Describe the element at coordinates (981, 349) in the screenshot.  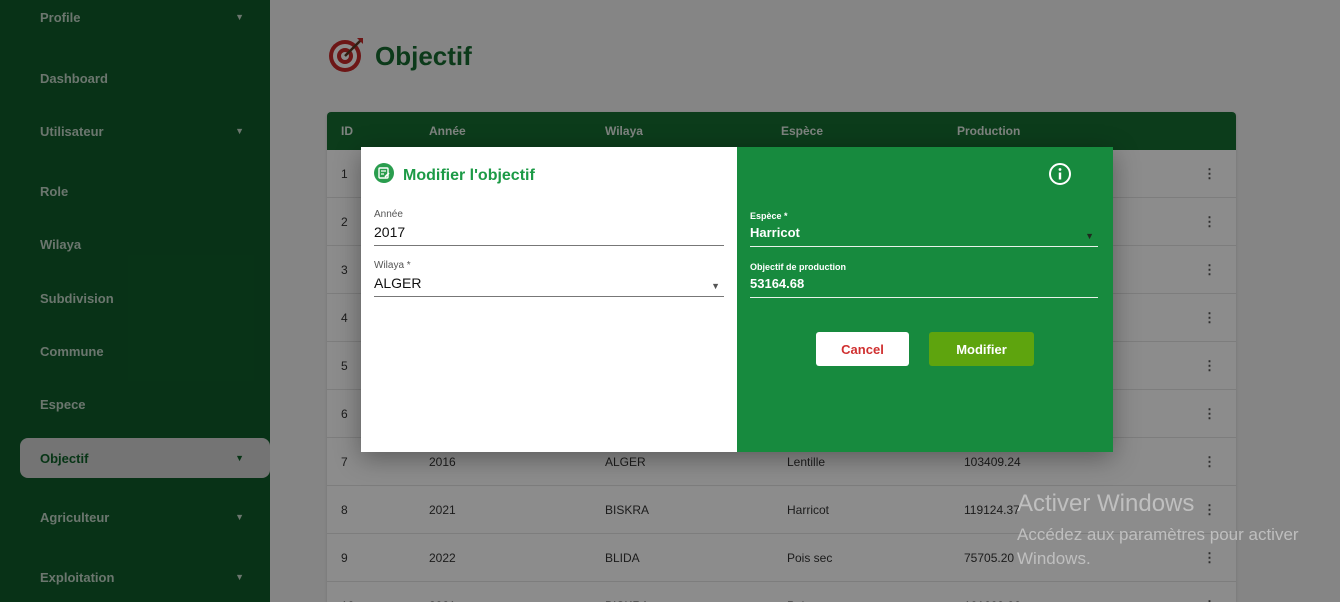
I see `modifier-button: Modifier` at that location.